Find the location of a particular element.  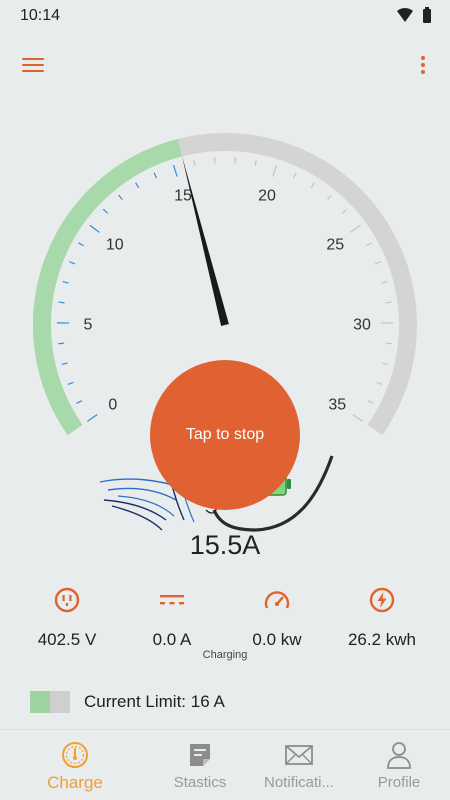

bolt-icon is located at coordinates (382, 600).